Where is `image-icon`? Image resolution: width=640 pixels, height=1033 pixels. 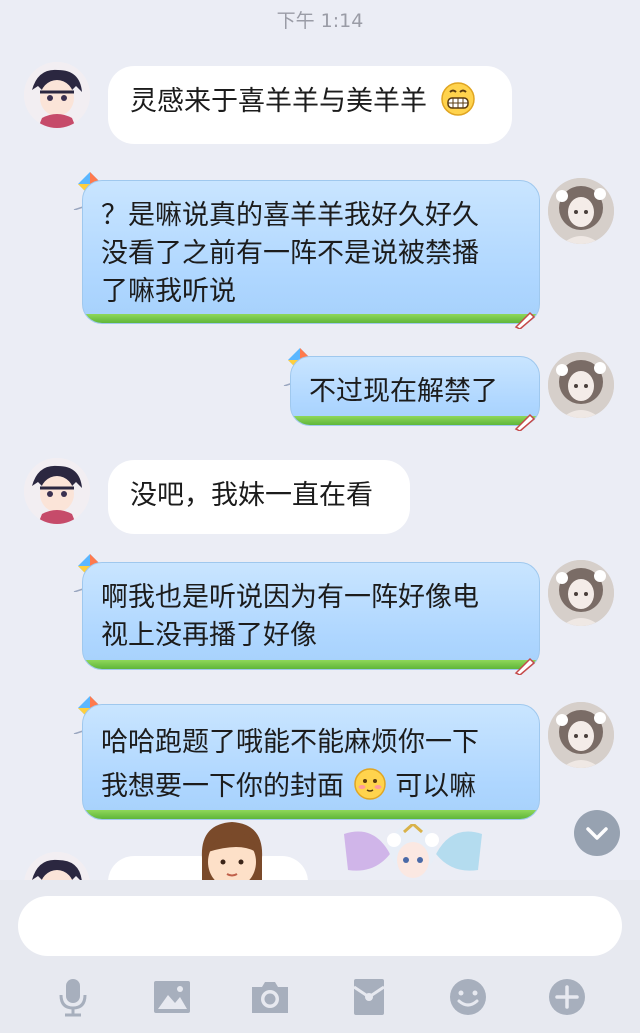 image-icon is located at coordinates (172, 997).